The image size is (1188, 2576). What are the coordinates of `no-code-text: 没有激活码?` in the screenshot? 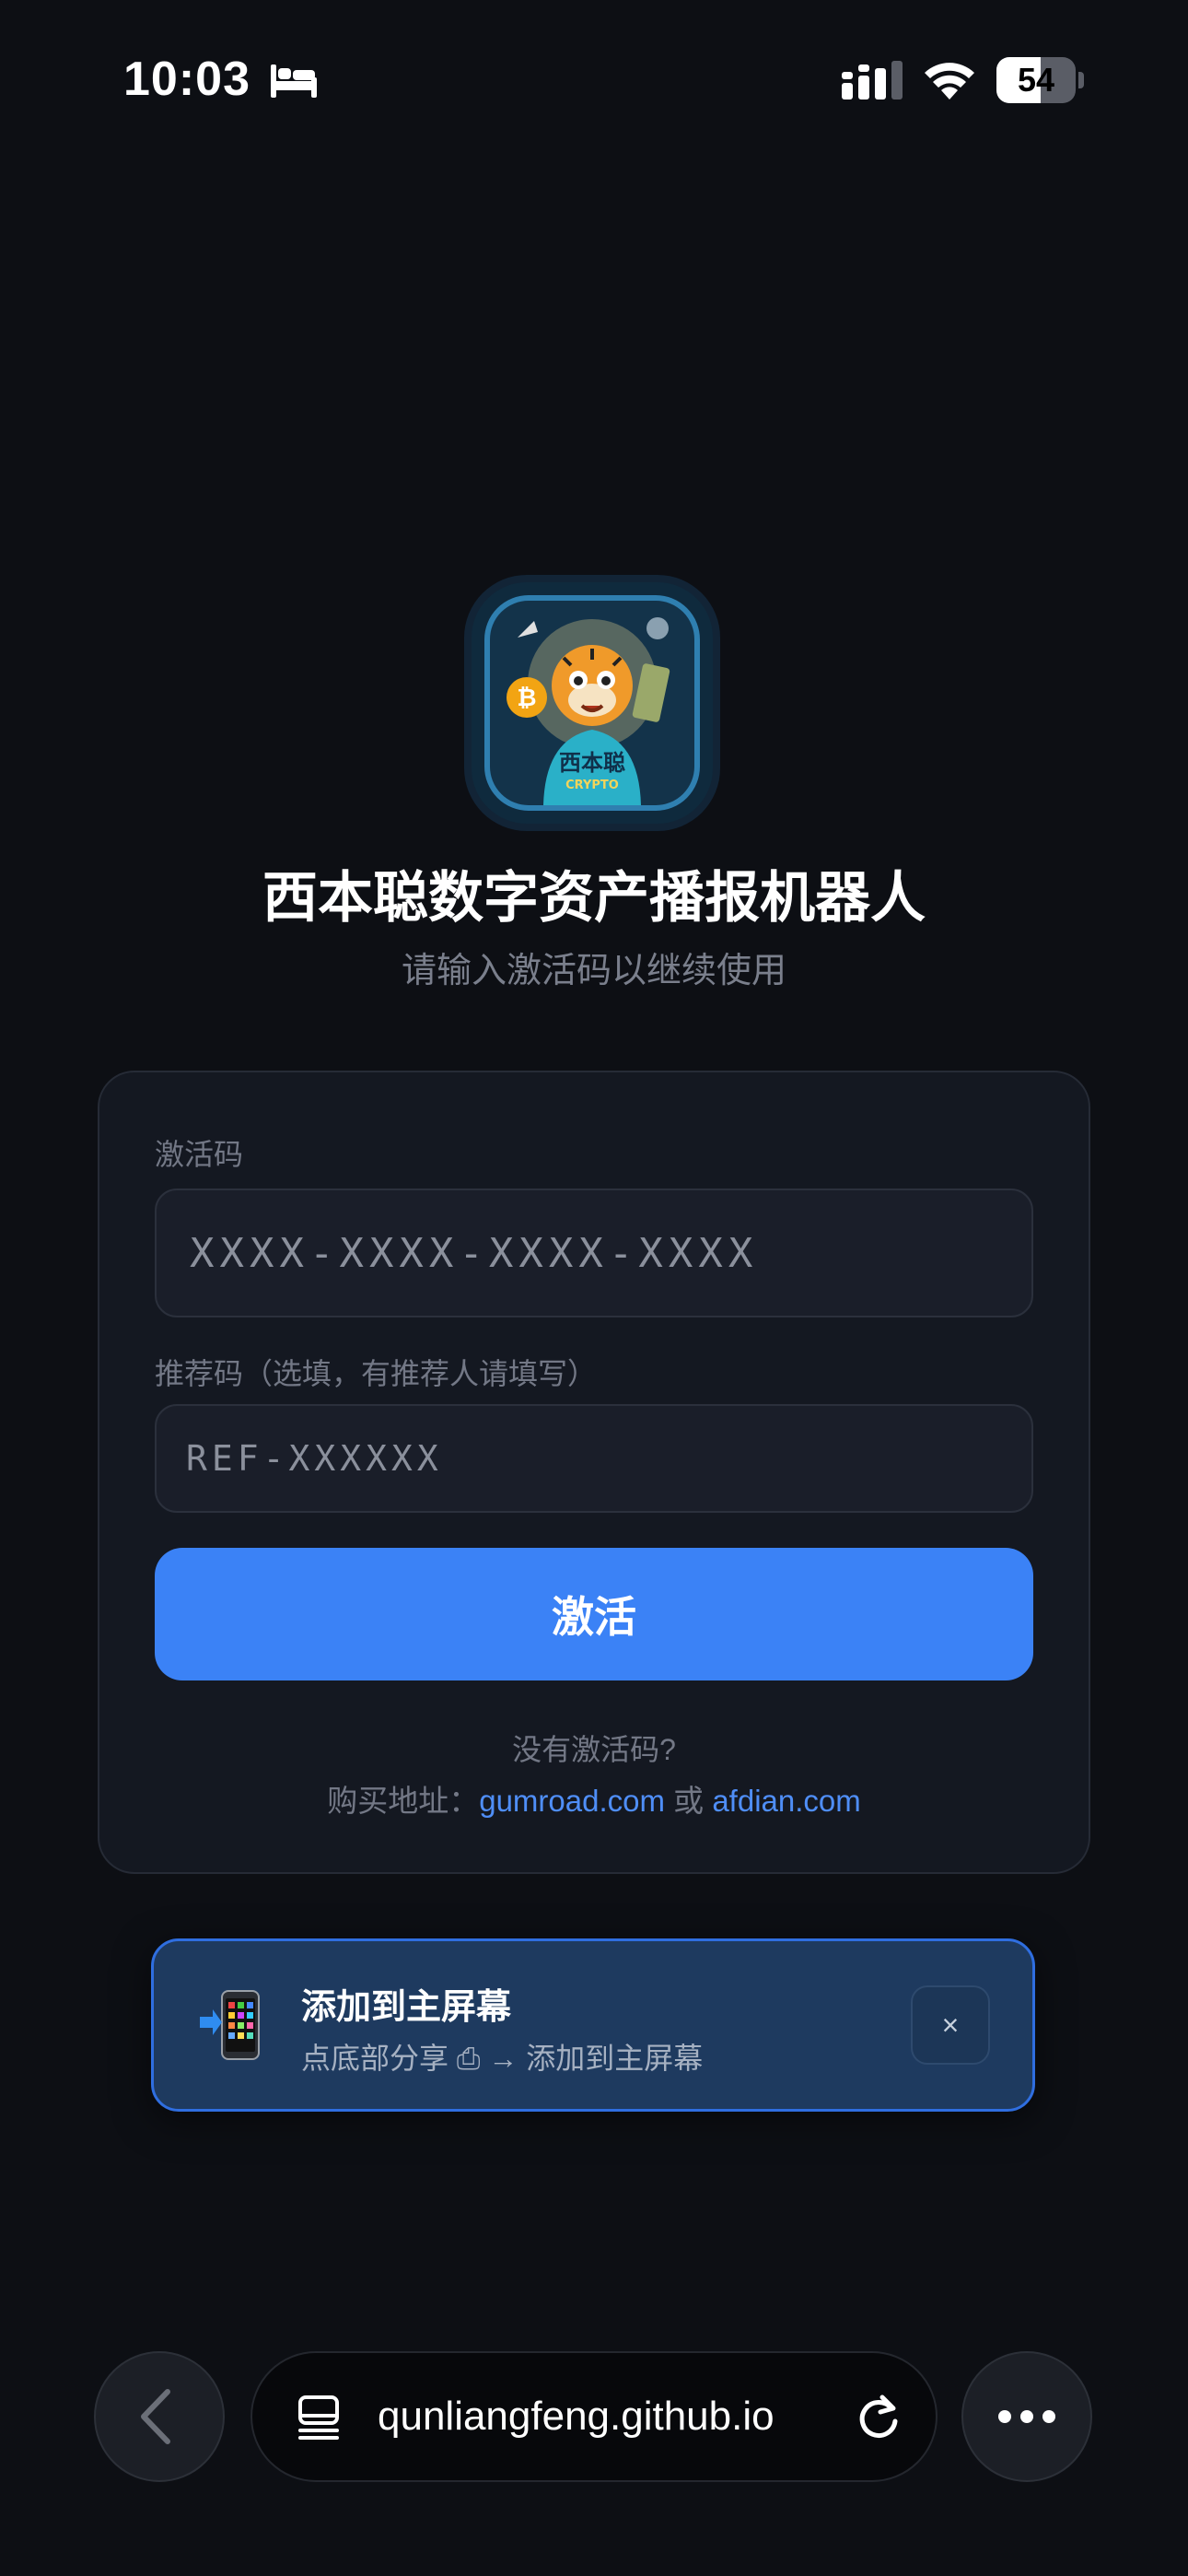 It's located at (594, 1749).